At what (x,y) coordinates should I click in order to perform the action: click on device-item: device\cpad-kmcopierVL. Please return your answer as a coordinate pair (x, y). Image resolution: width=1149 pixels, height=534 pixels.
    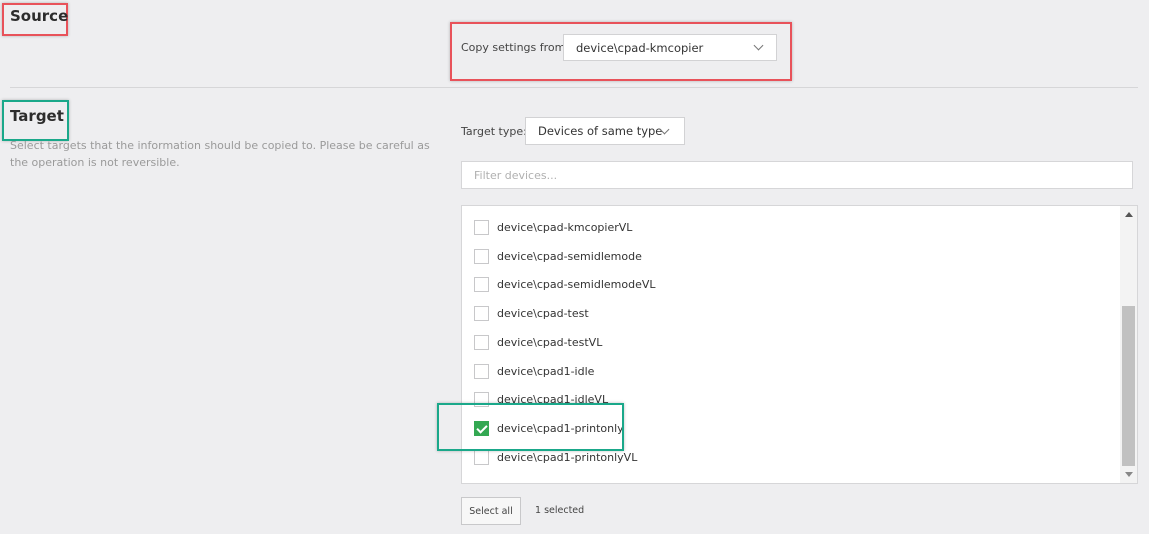
    Looking at the image, I should click on (553, 227).